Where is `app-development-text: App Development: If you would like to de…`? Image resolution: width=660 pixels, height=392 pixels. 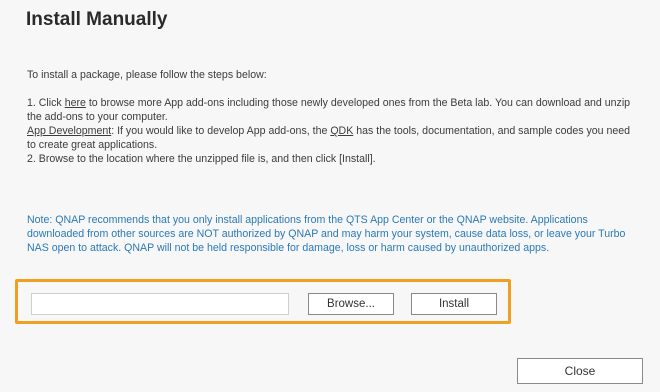 app-development-text: App Development: If you would like to de… is located at coordinates (333, 138).